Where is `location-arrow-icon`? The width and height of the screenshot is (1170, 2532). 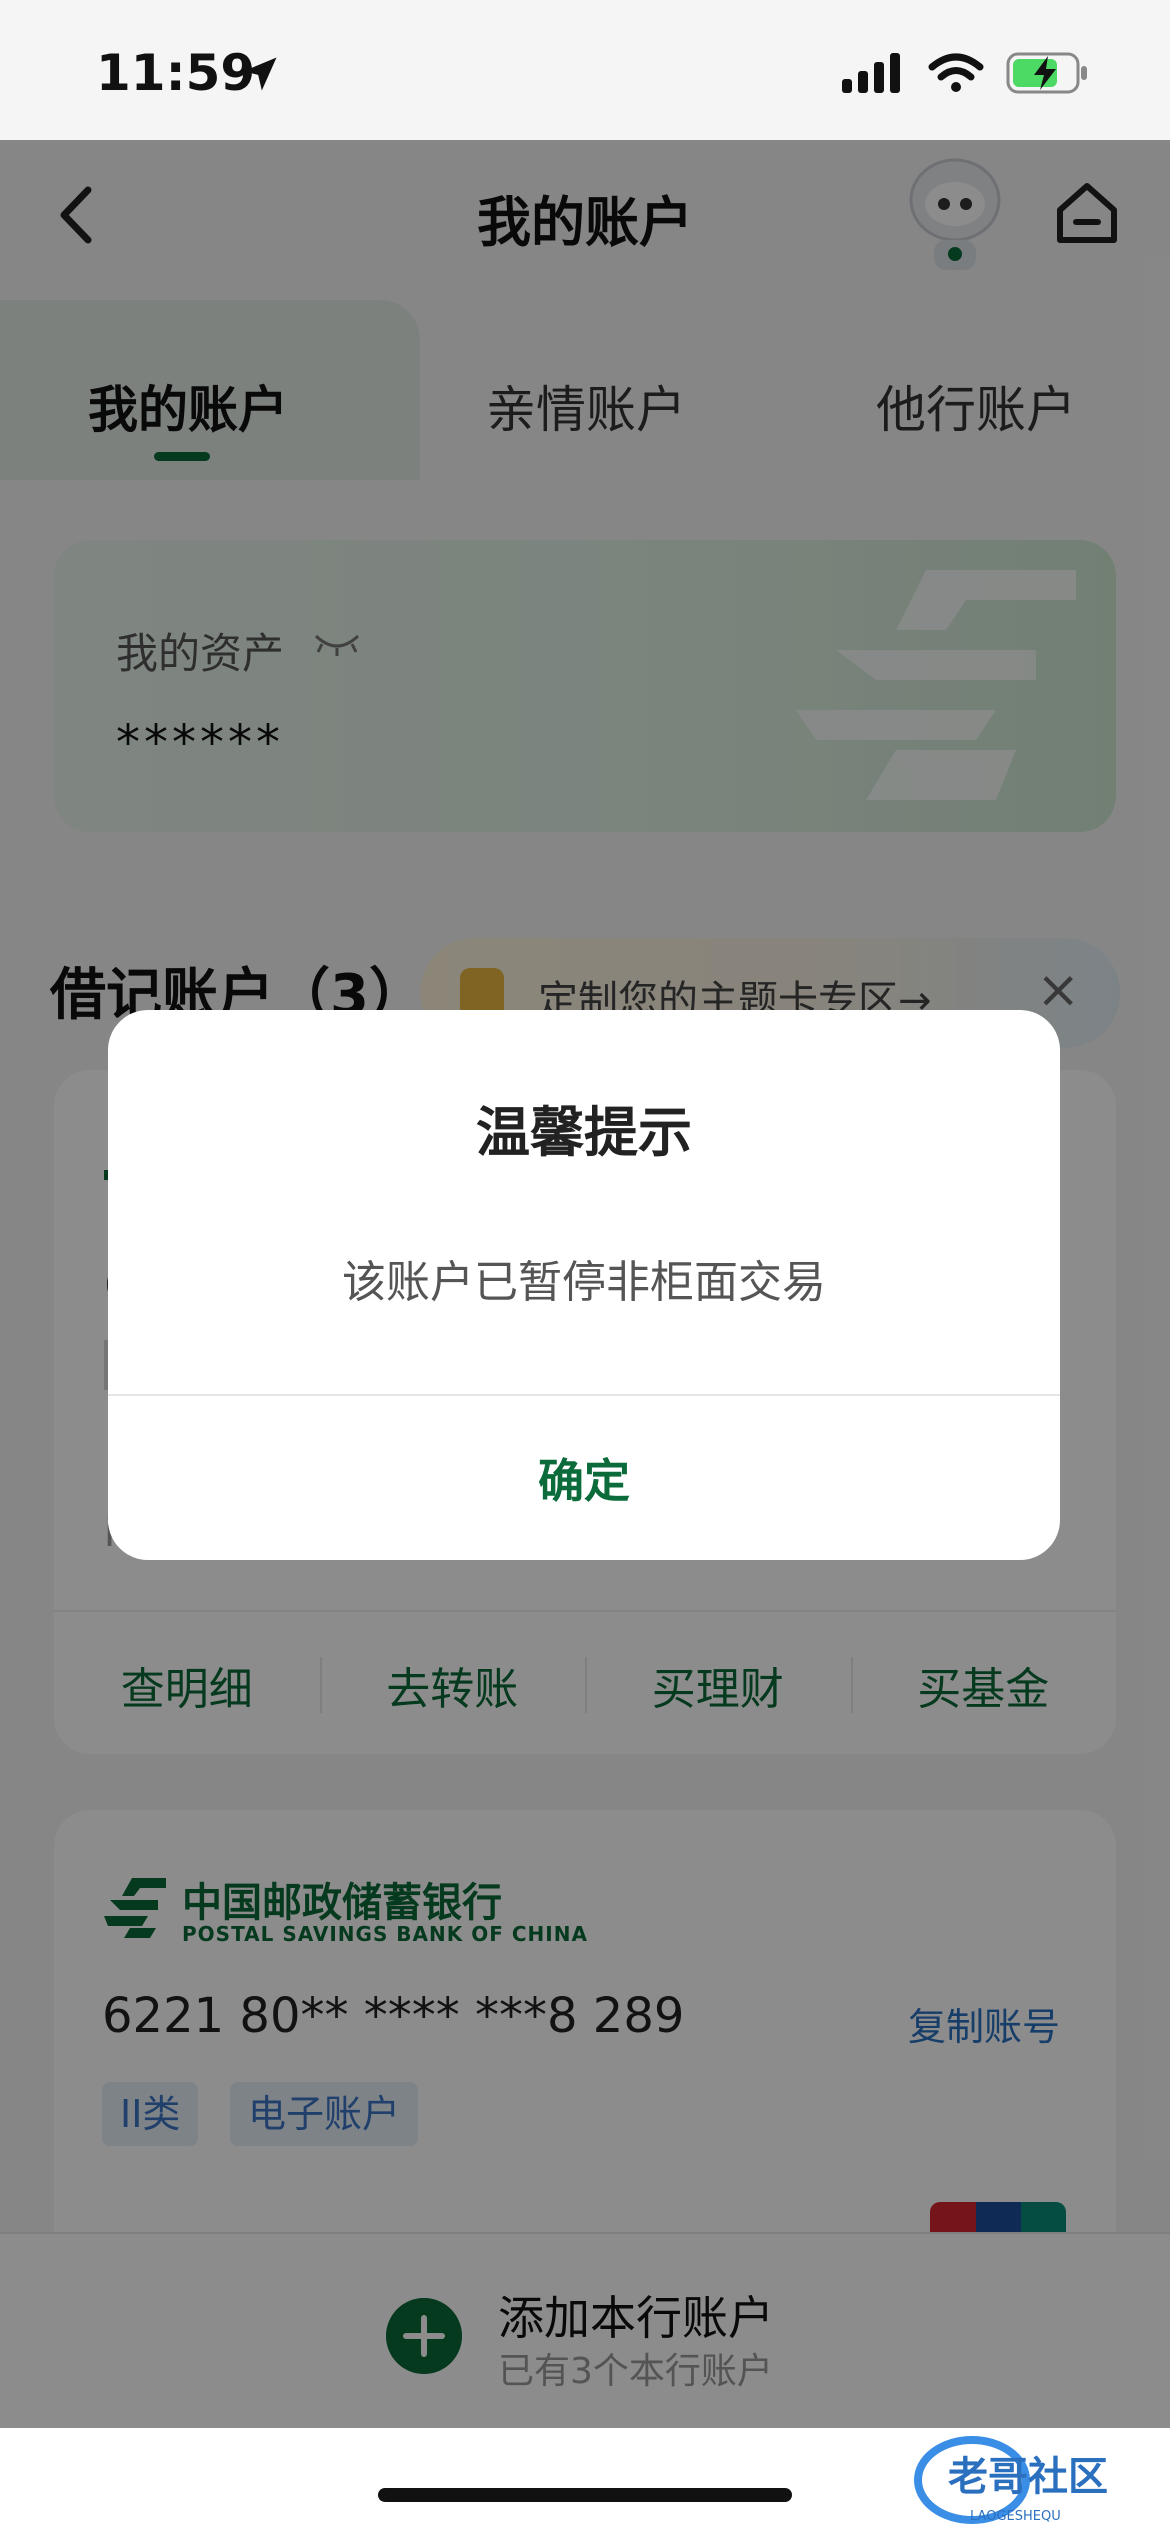
location-arrow-icon is located at coordinates (260, 74).